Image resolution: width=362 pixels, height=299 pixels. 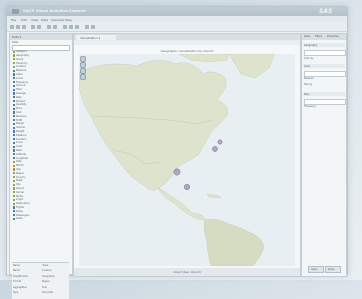 What do you see at coordinates (41, 37) in the screenshot?
I see `data-panel-header: Data ▾` at bounding box center [41, 37].